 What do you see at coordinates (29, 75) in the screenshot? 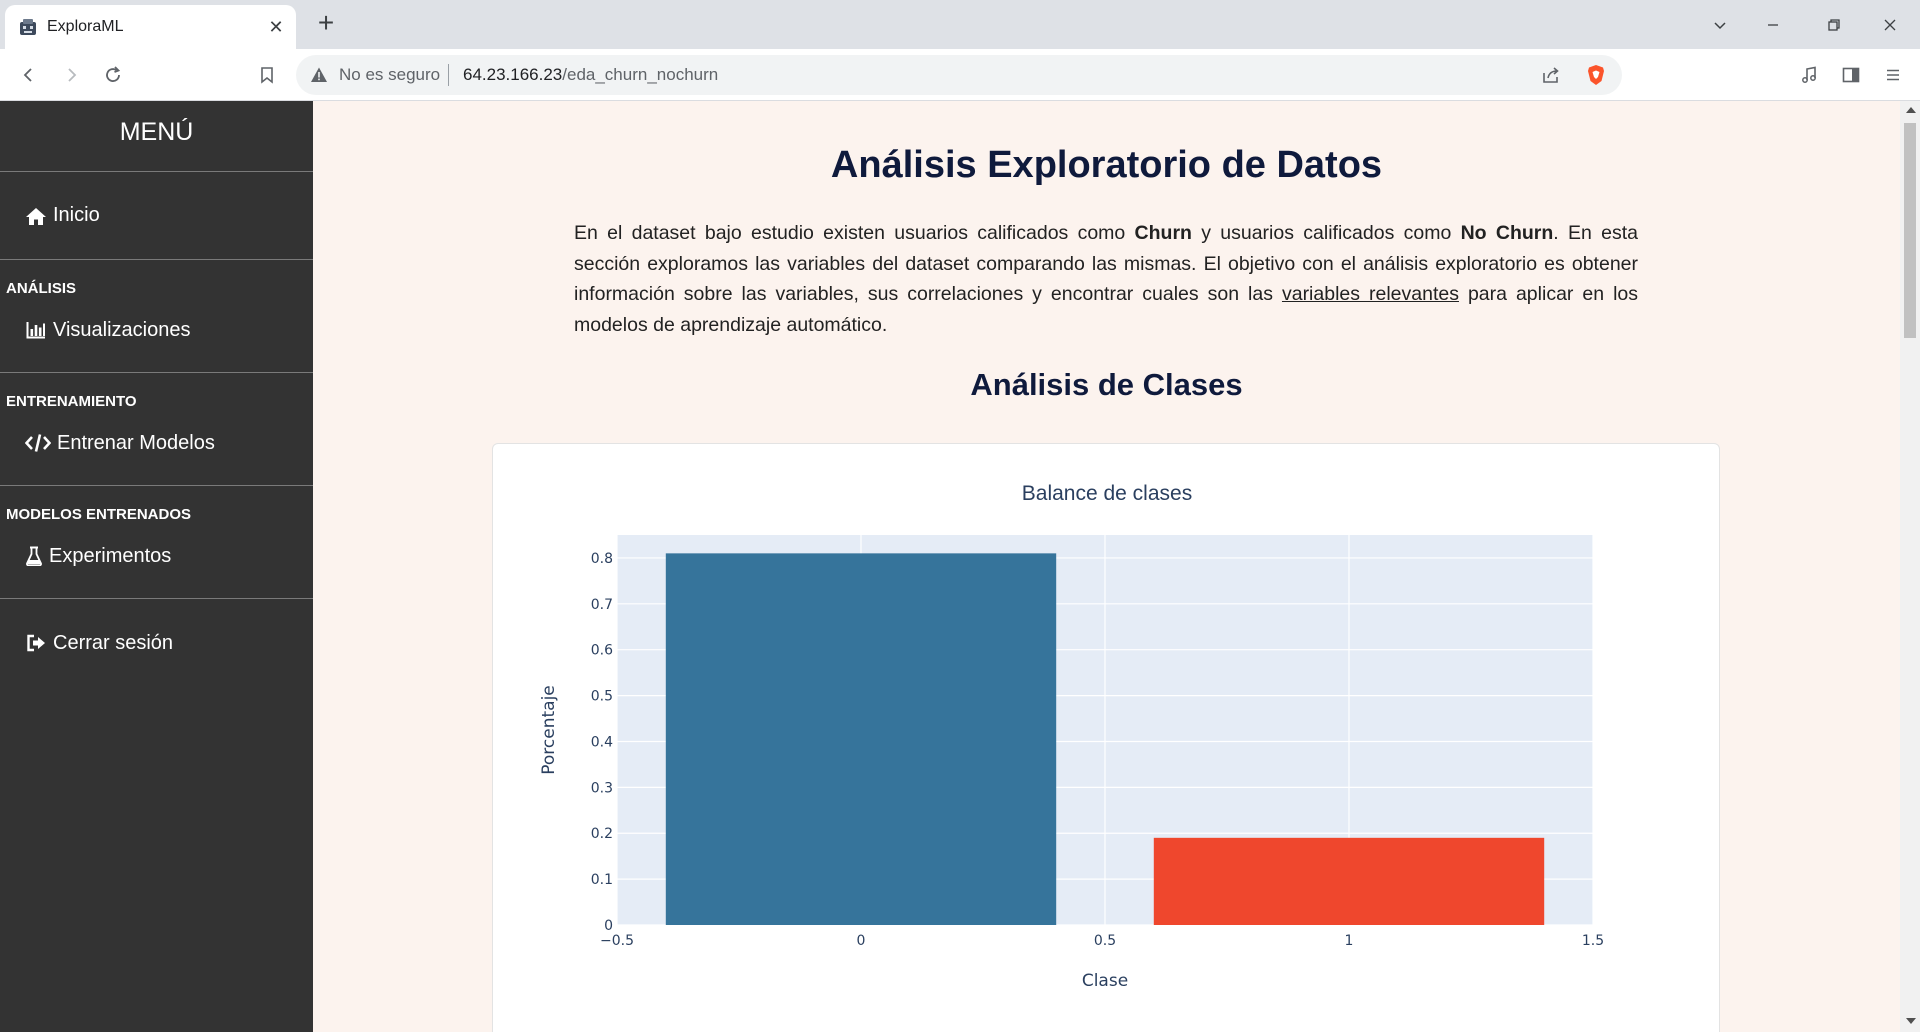
I see `back-icon` at bounding box center [29, 75].